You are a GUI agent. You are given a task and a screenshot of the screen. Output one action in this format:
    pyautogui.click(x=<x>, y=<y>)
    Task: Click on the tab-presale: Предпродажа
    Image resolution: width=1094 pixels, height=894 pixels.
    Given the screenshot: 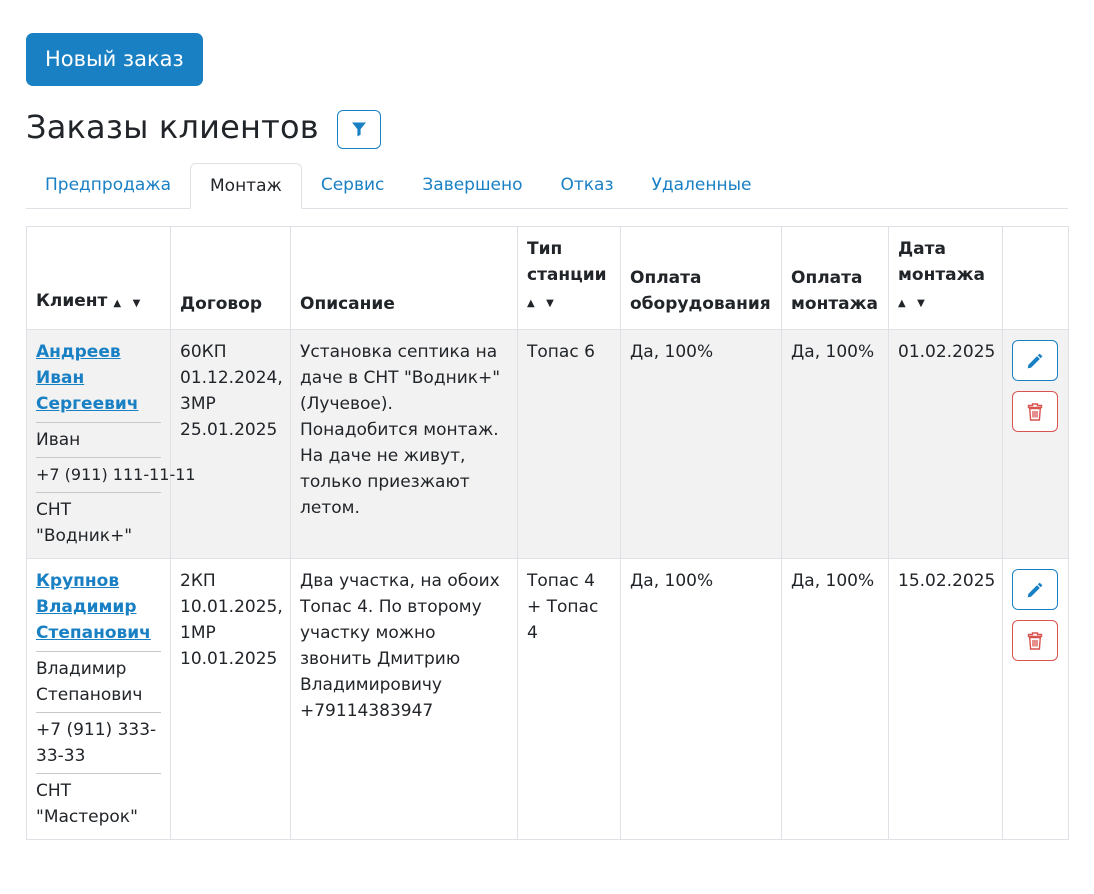 What is the action you would take?
    pyautogui.click(x=108, y=185)
    